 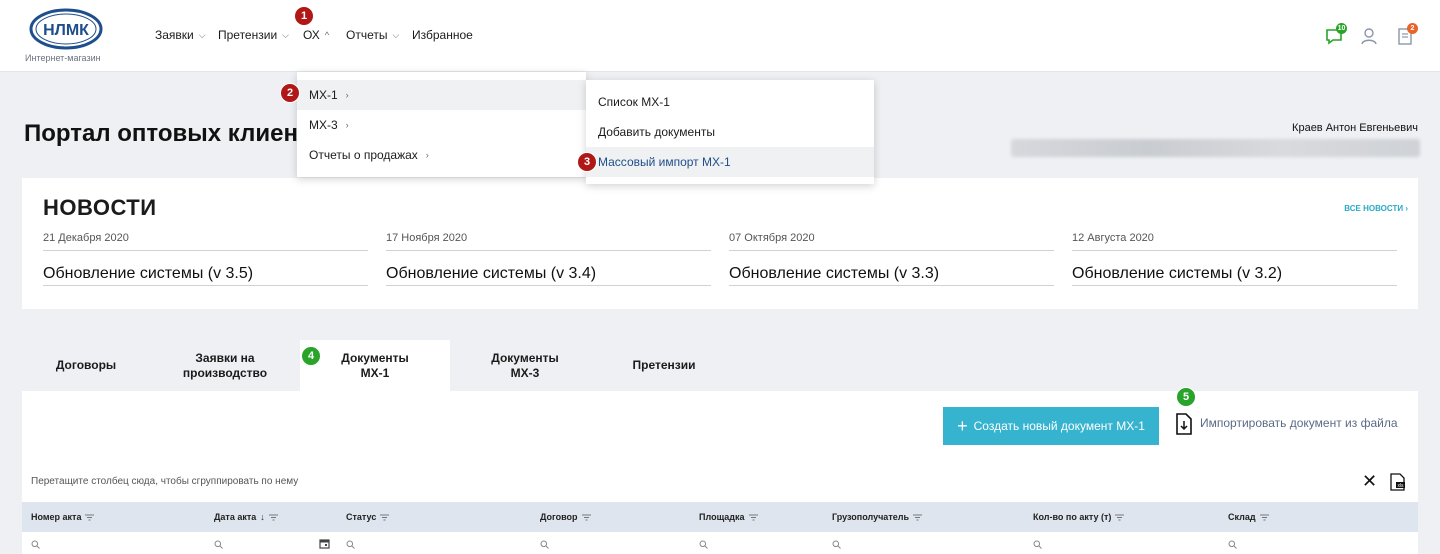 I want to click on tab-zayavki-proizvodstvo: Заявки на производство, so click(x=225, y=365).